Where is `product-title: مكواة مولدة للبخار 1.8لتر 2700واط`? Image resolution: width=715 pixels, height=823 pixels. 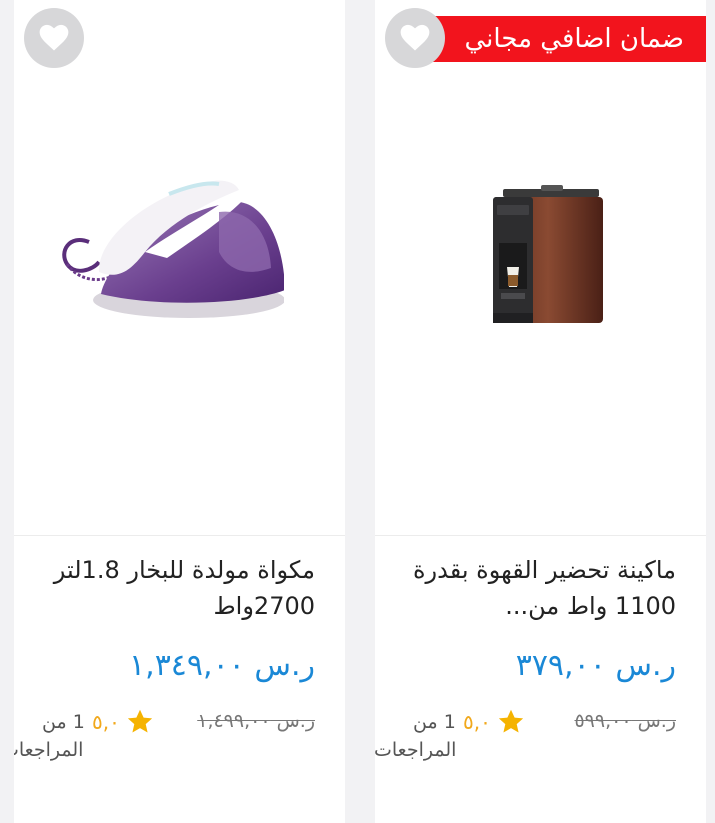
product-title: مكواة مولدة للبخار 1.8لتر 2700واط is located at coordinates (170, 588).